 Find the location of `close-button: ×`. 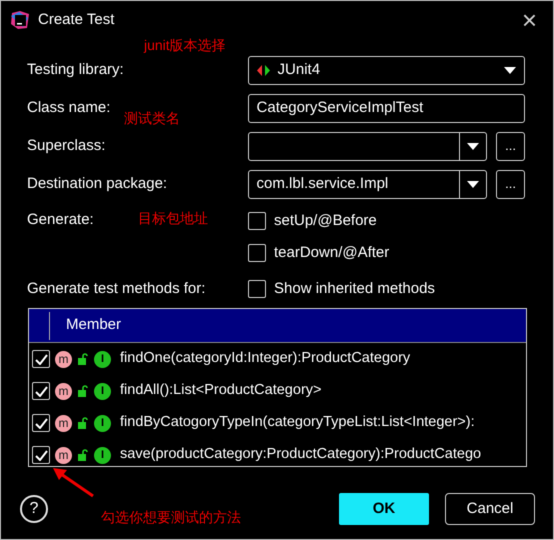

close-button: × is located at coordinates (529, 20).